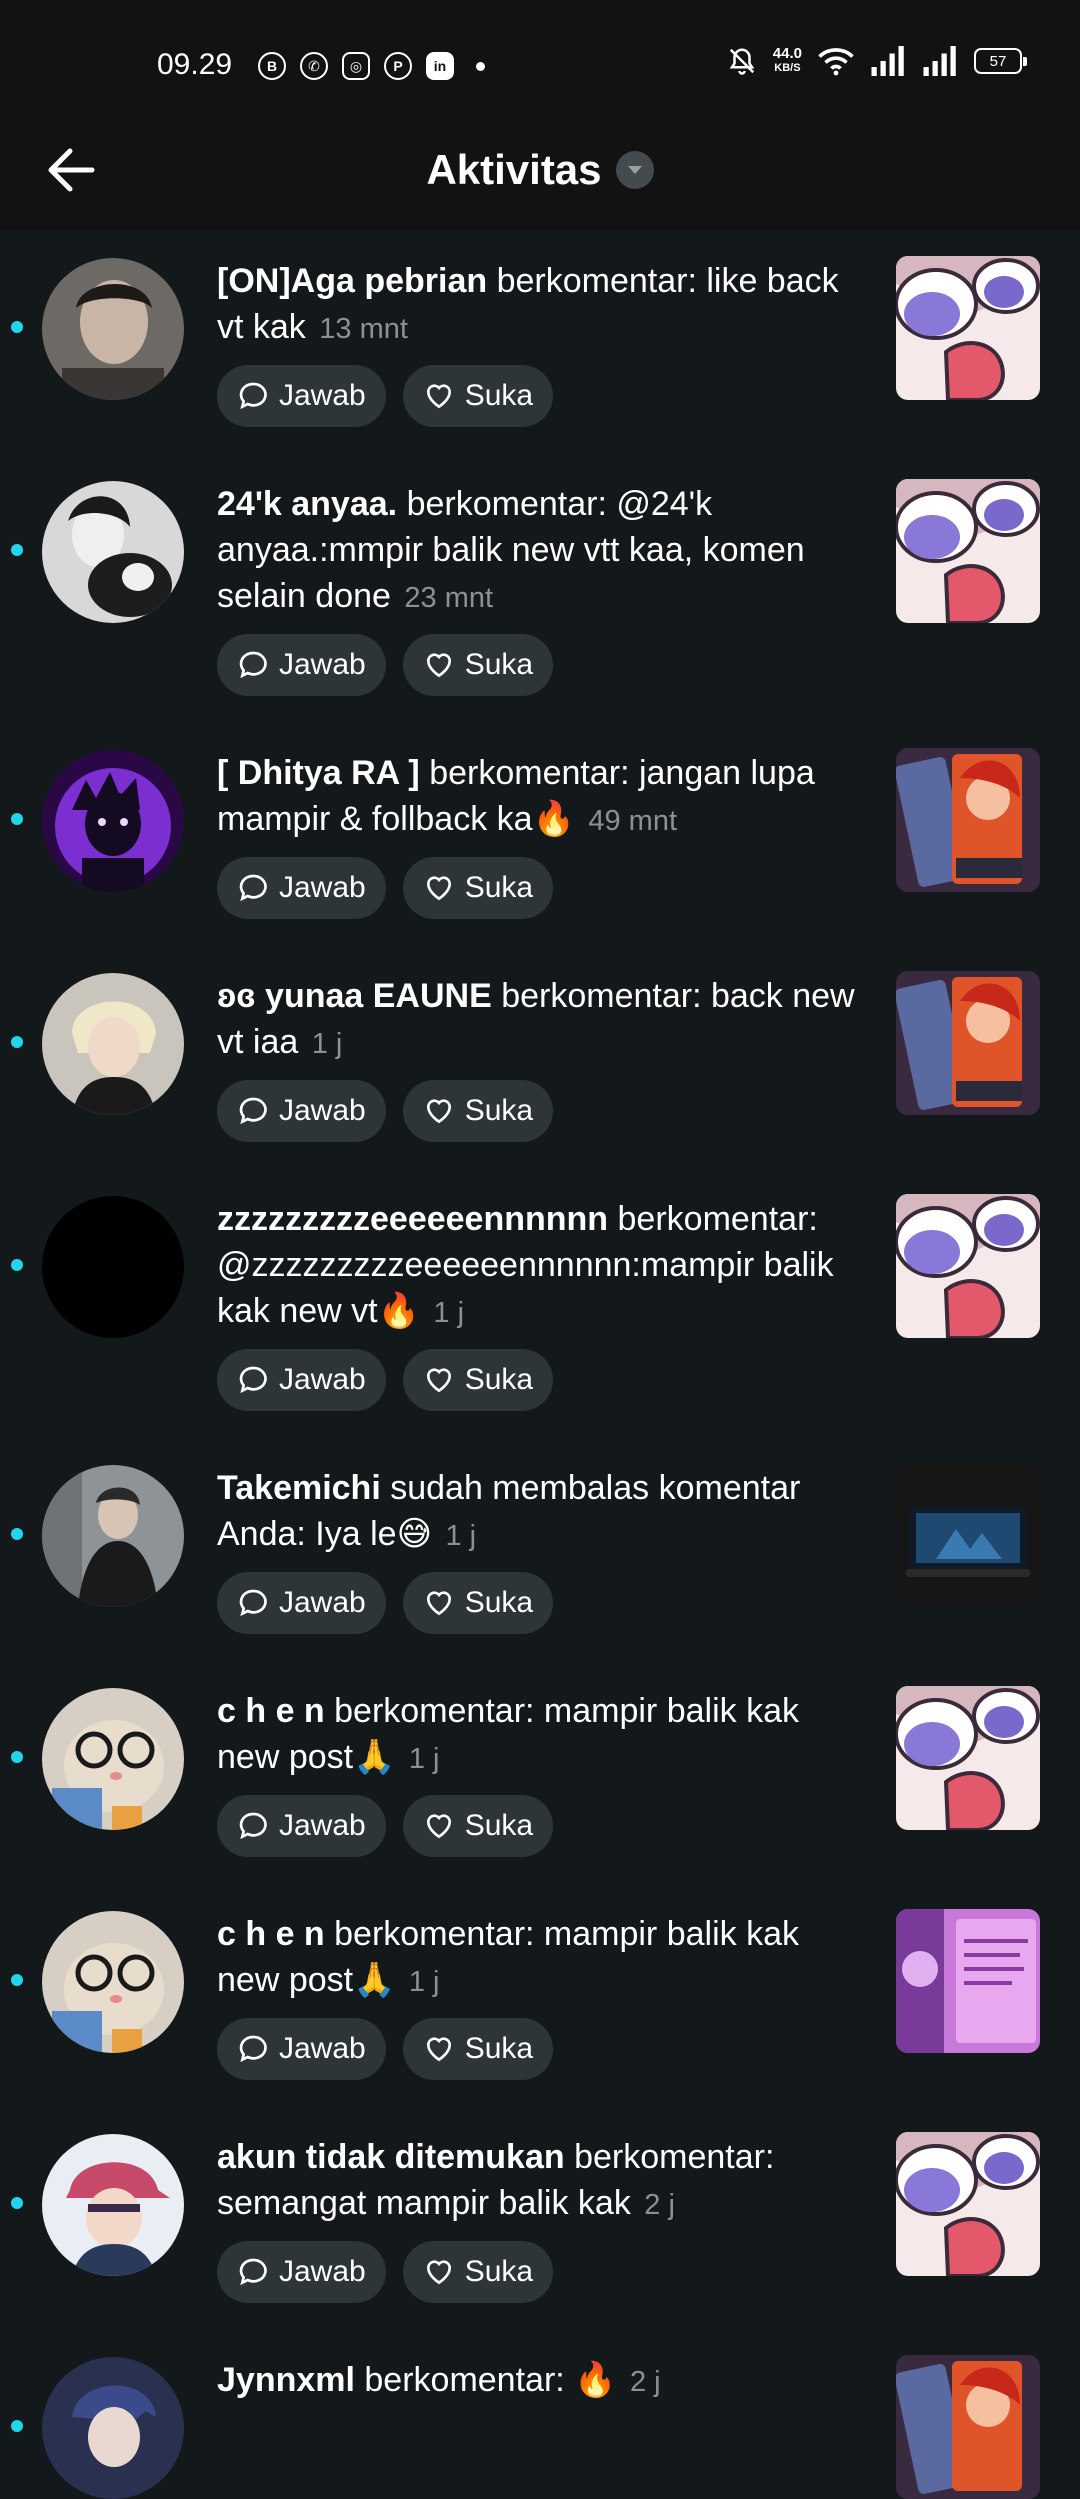 This screenshot has width=1080, height=2499. I want to click on linkedin-icon: in, so click(440, 66).